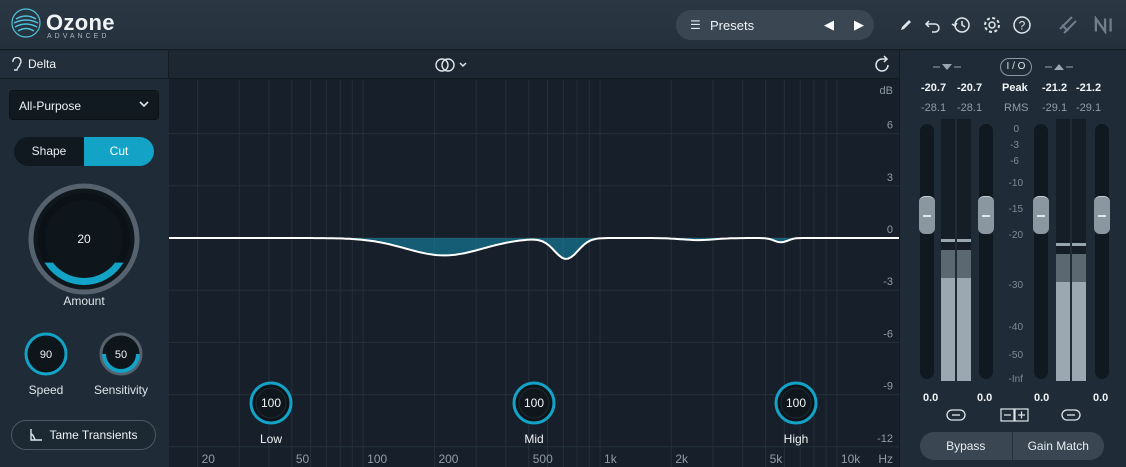 This screenshot has width=1126, height=467. Describe the element at coordinates (1063, 250) in the screenshot. I see `output-meter-left` at that location.